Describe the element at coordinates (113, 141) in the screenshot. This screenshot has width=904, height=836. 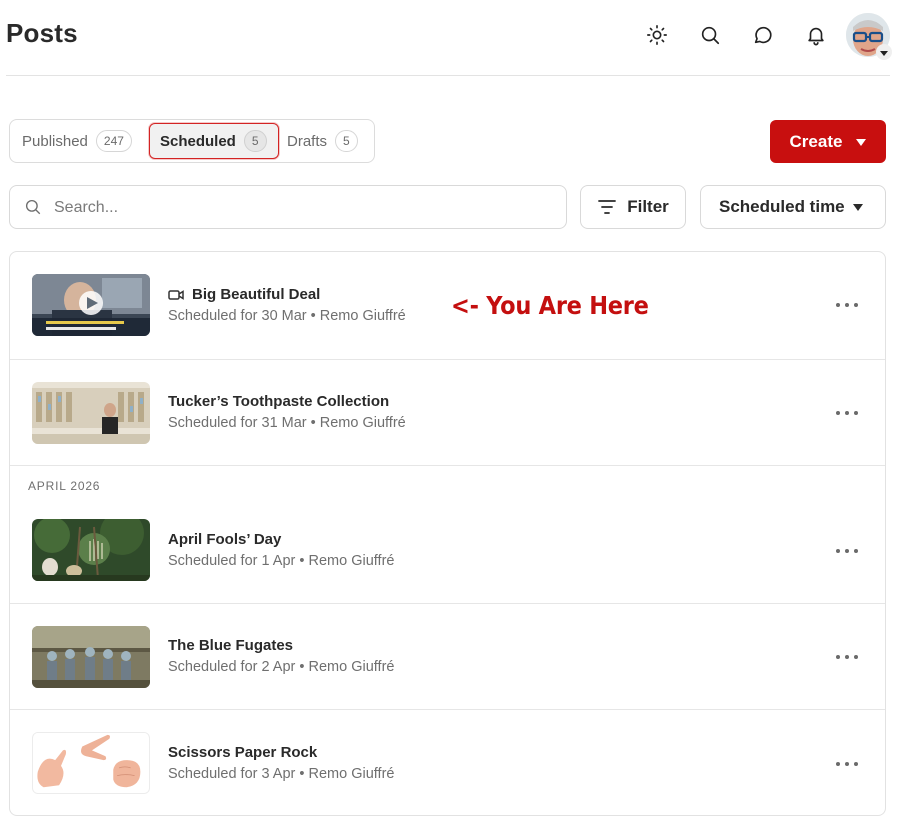
I see `tab-count: 247` at that location.